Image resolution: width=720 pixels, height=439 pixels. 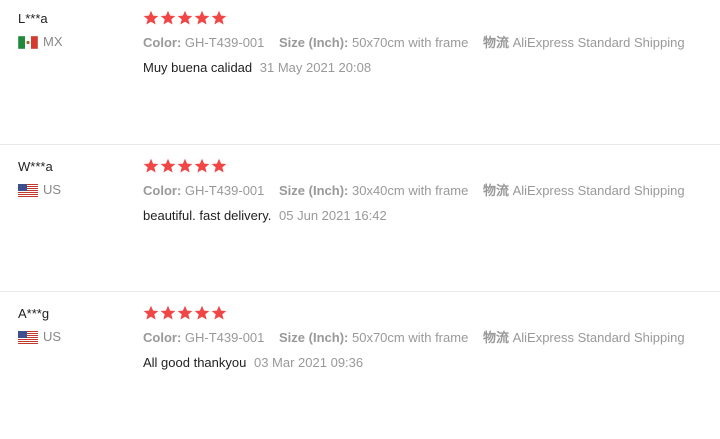 I want to click on reviewer-name: W***a, so click(x=35, y=166).